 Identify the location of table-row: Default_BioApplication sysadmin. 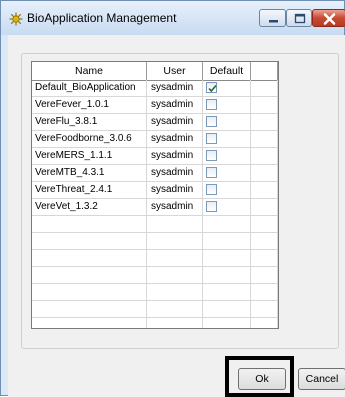
(155, 88).